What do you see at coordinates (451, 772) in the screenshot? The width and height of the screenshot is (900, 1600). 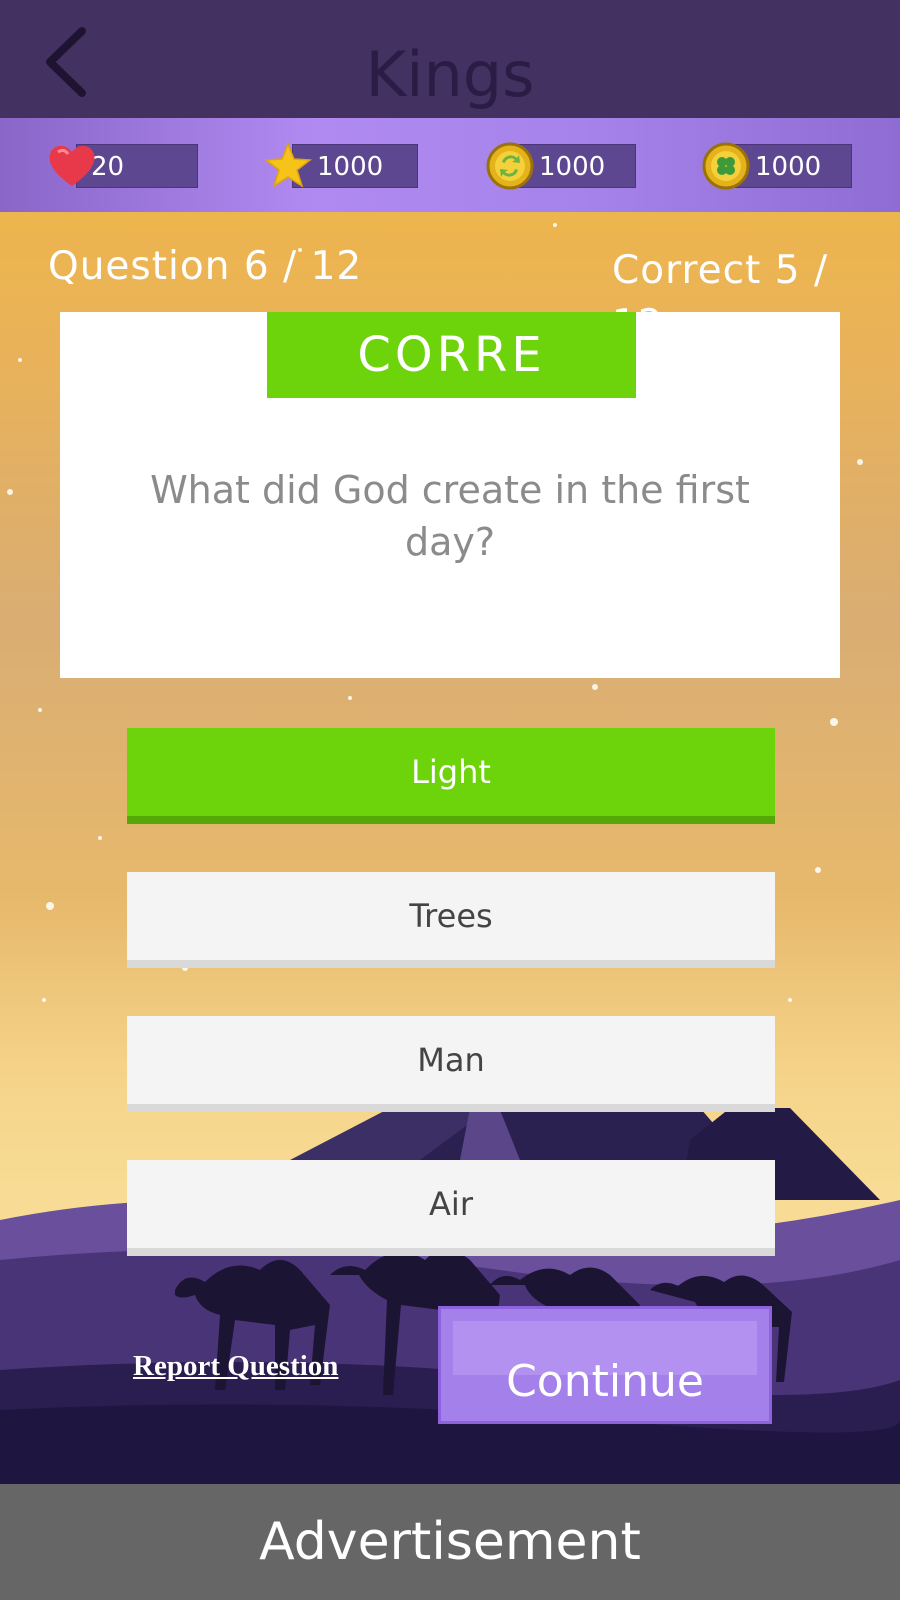 I see `answer-label: Light` at bounding box center [451, 772].